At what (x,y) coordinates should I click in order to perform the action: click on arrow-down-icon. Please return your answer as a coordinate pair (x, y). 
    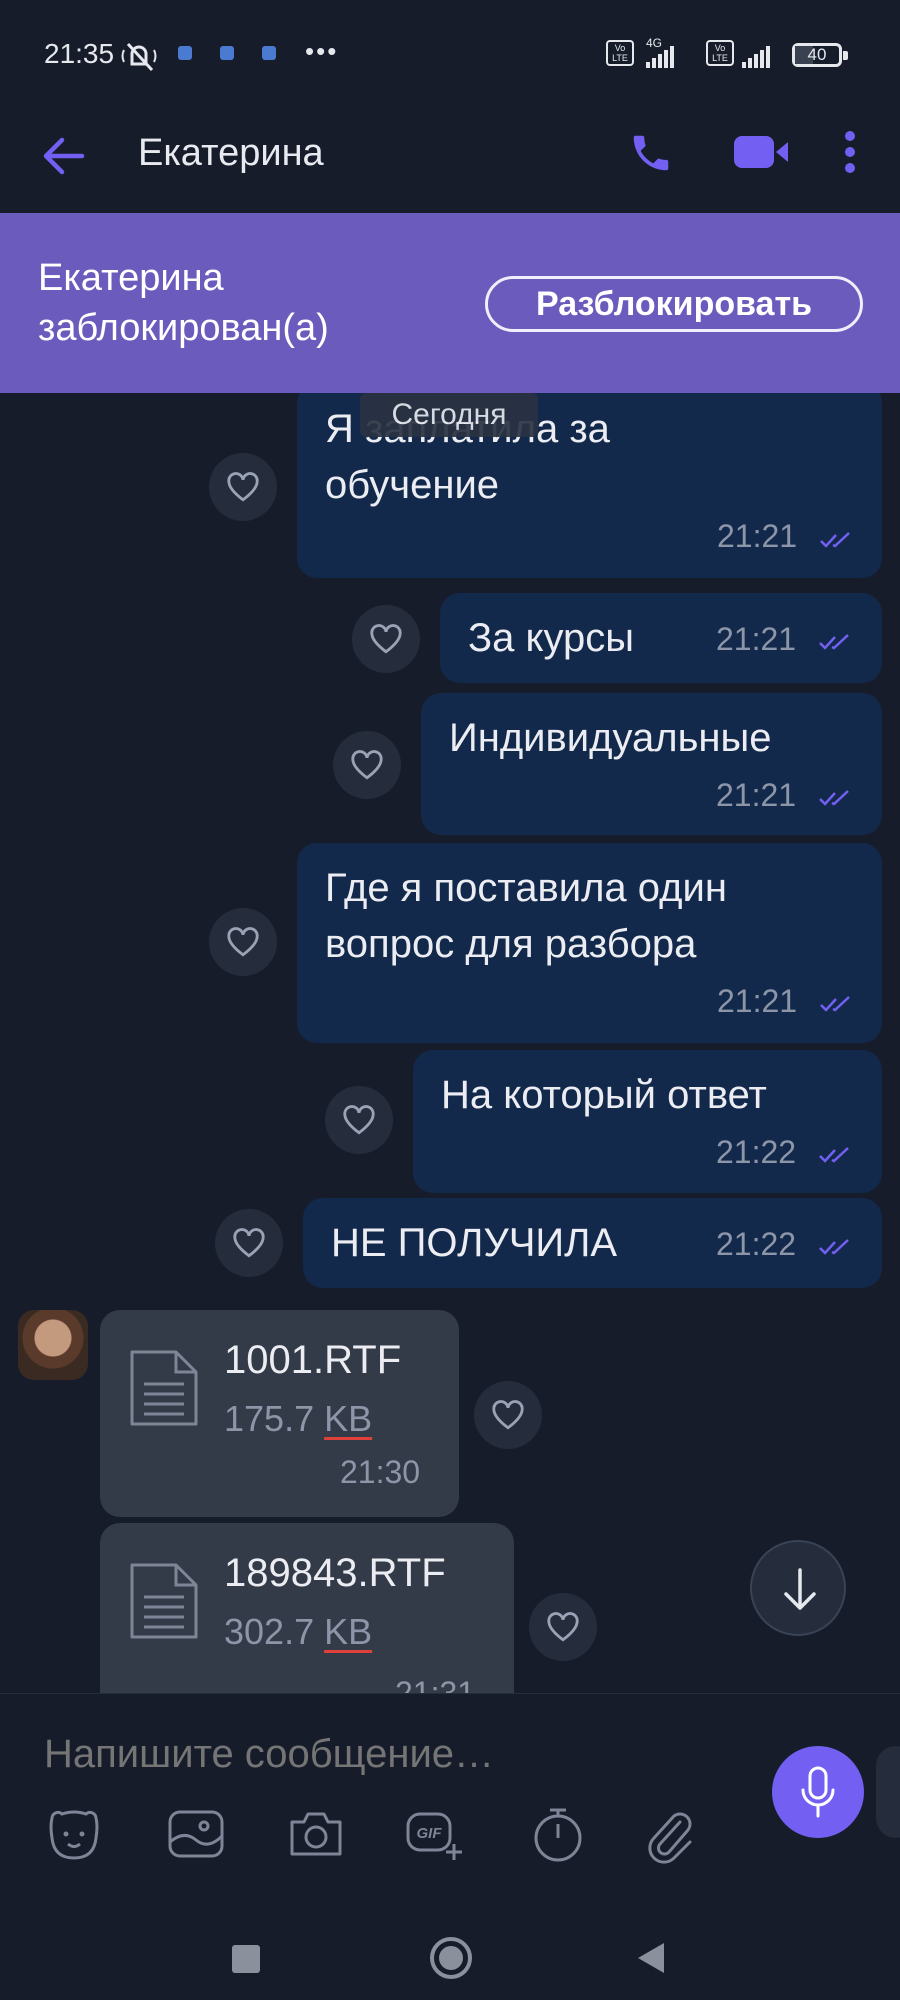
    Looking at the image, I should click on (800, 1589).